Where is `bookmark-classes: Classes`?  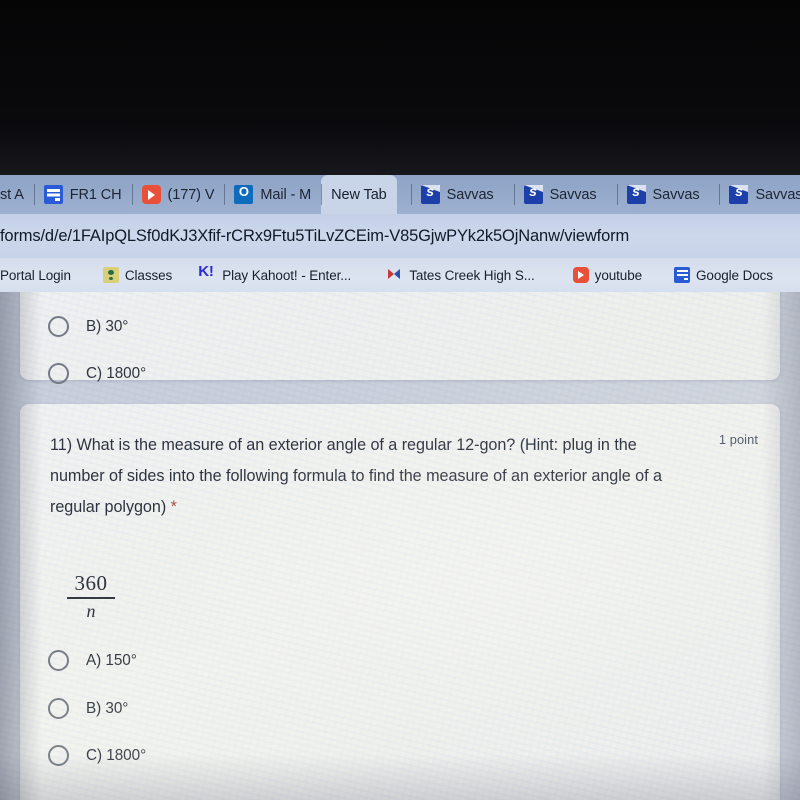 bookmark-classes: Classes is located at coordinates (137, 275).